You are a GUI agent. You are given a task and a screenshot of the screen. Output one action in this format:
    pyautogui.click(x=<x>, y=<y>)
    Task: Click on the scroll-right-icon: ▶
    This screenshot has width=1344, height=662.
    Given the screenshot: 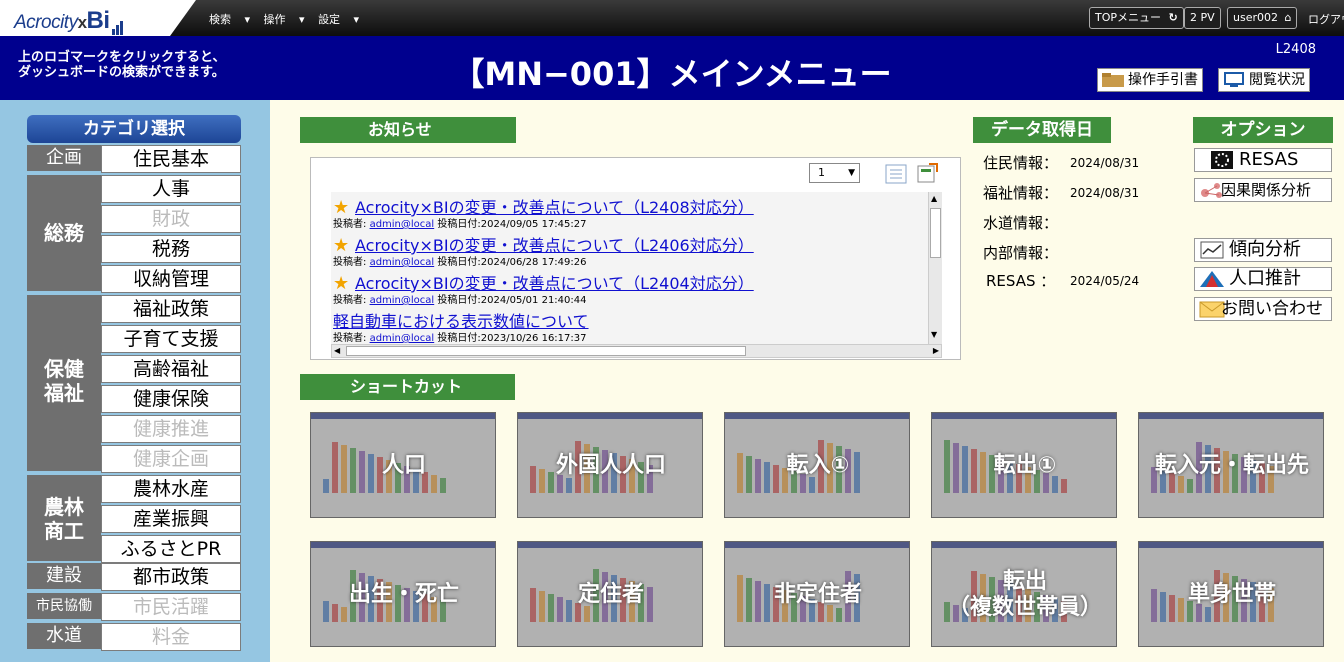 What is the action you would take?
    pyautogui.click(x=935, y=350)
    